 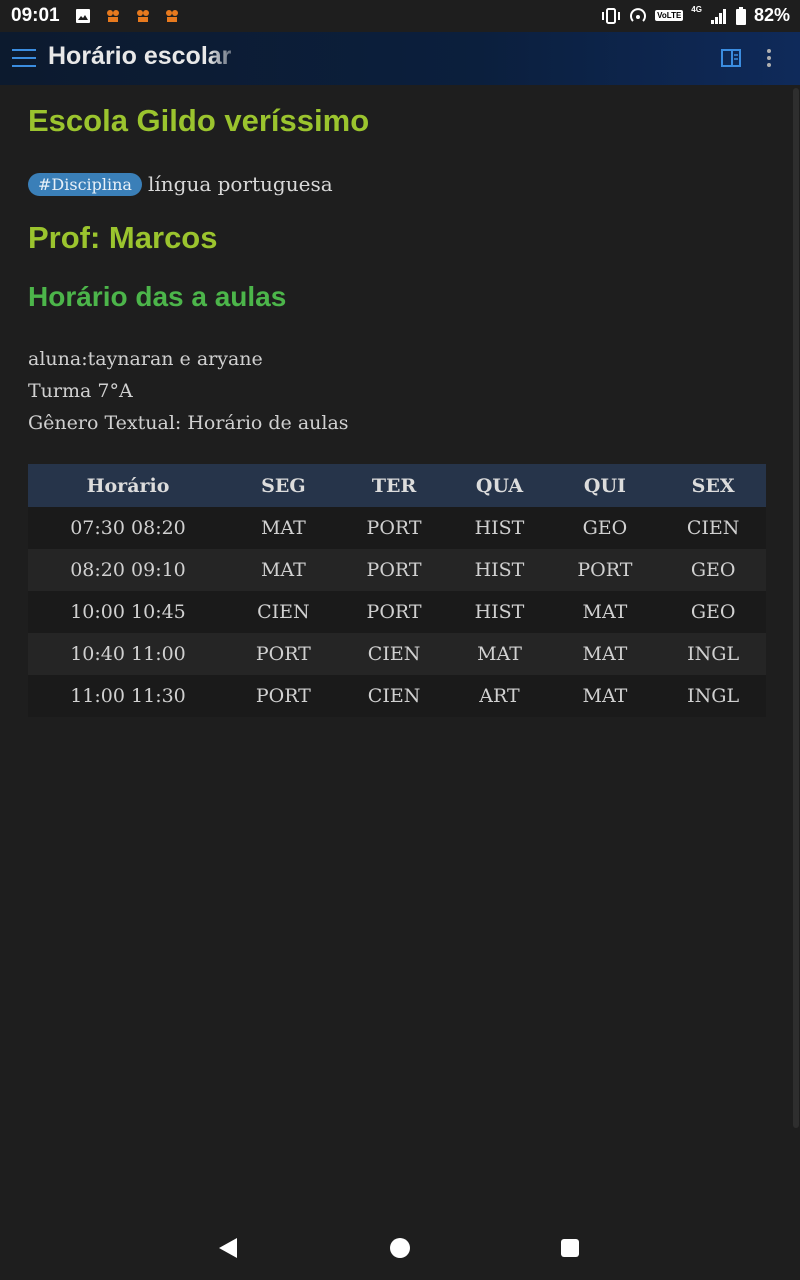 I want to click on system-nav-bar, so click(x=400, y=1248).